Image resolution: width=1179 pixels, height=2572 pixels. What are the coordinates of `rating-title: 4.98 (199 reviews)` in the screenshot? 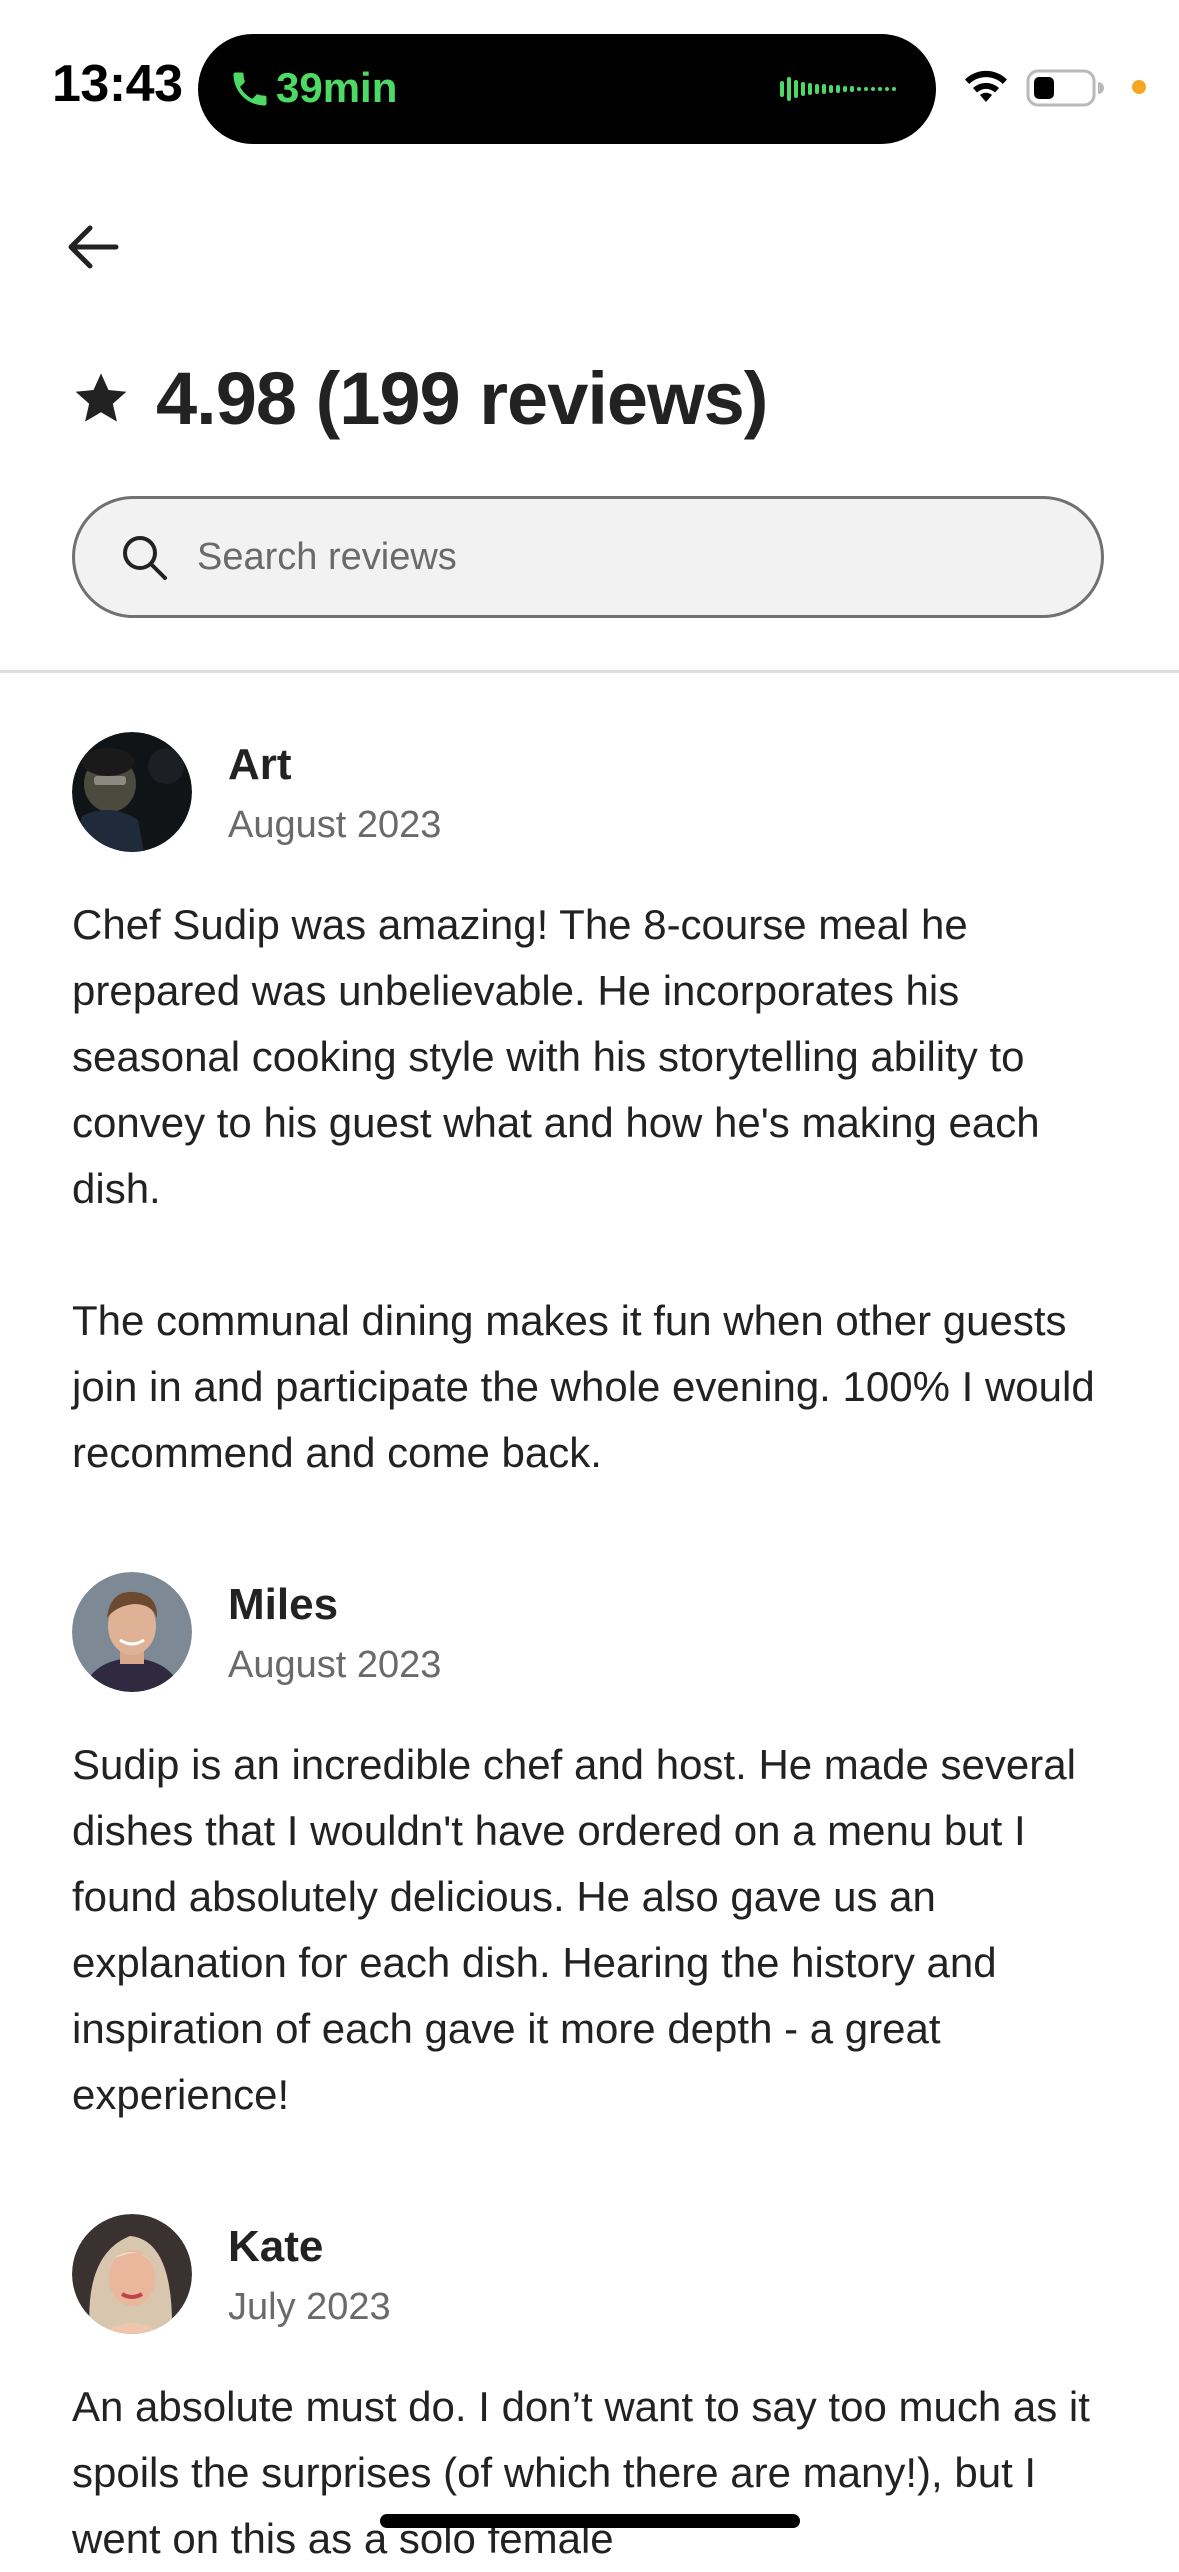 It's located at (462, 398).